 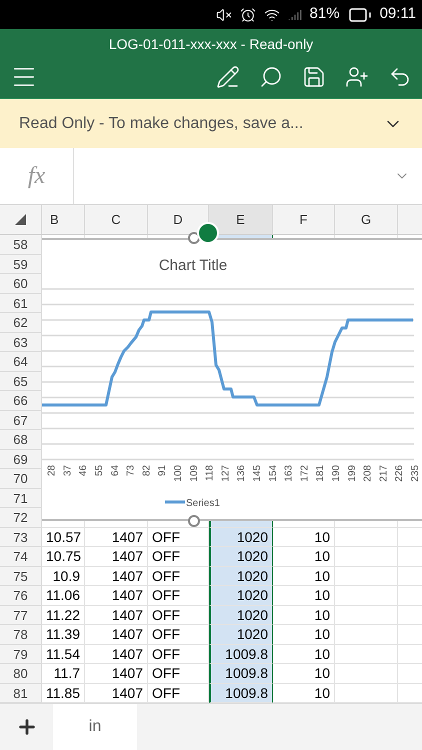 What do you see at coordinates (63, 674) in the screenshot?
I see `table-cell: 11.7` at bounding box center [63, 674].